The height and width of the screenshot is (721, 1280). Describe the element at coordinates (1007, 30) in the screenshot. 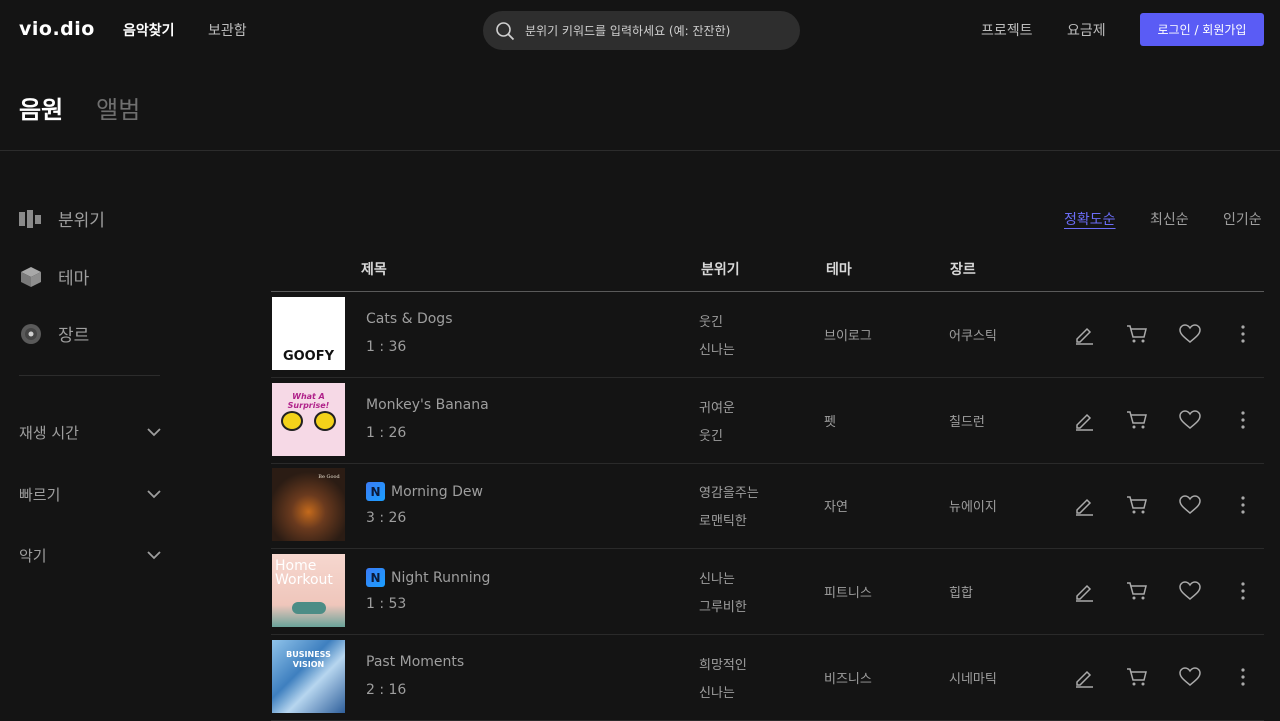

I see `nav-project: 프로젝트` at that location.